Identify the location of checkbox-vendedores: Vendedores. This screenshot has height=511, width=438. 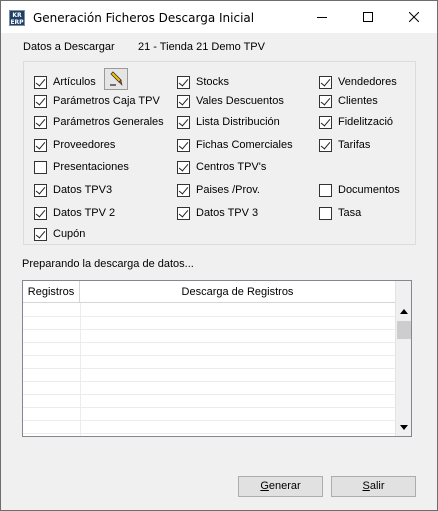
(358, 82).